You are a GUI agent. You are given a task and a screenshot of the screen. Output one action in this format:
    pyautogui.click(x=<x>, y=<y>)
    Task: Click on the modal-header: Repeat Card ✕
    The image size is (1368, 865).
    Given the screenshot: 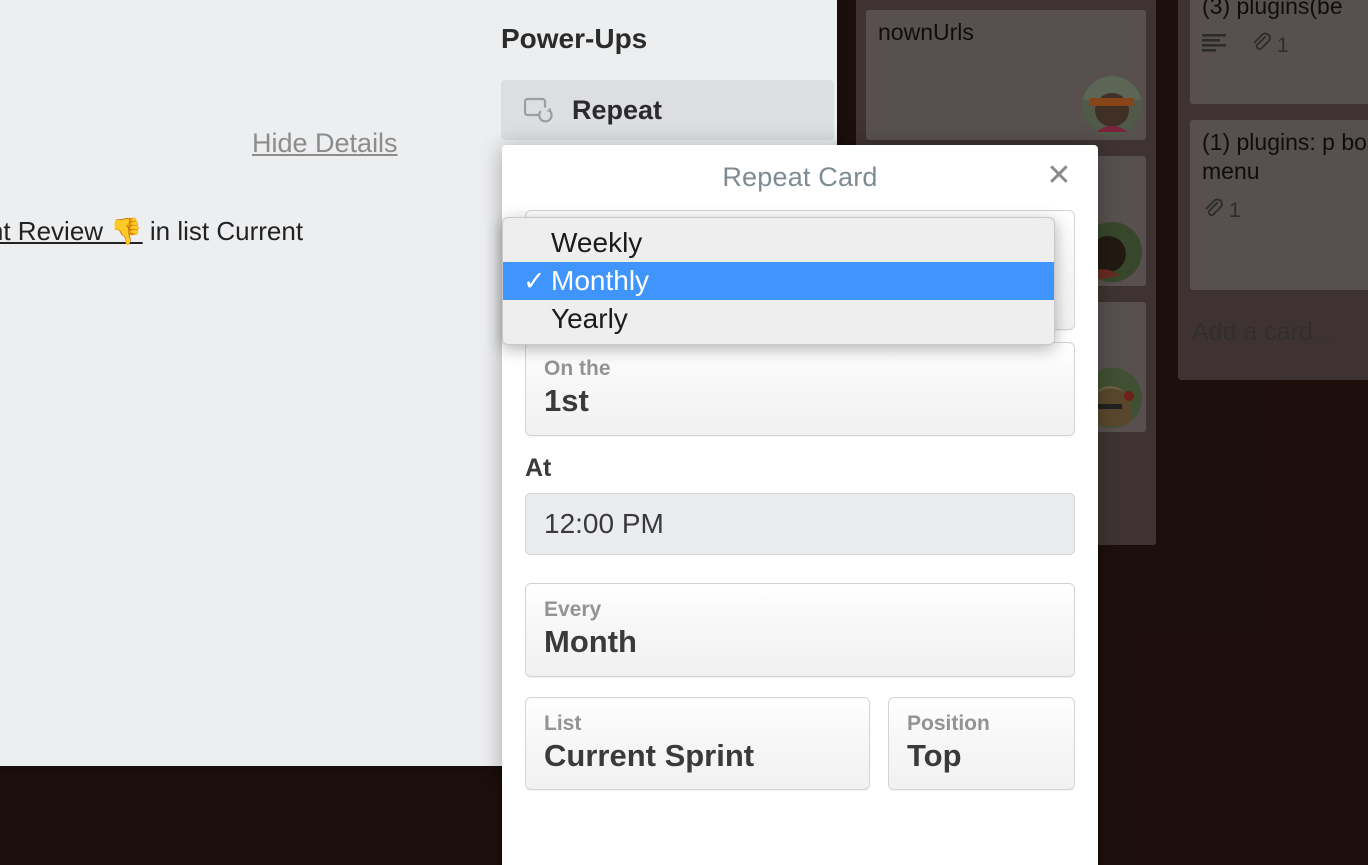 What is the action you would take?
    pyautogui.click(x=800, y=177)
    